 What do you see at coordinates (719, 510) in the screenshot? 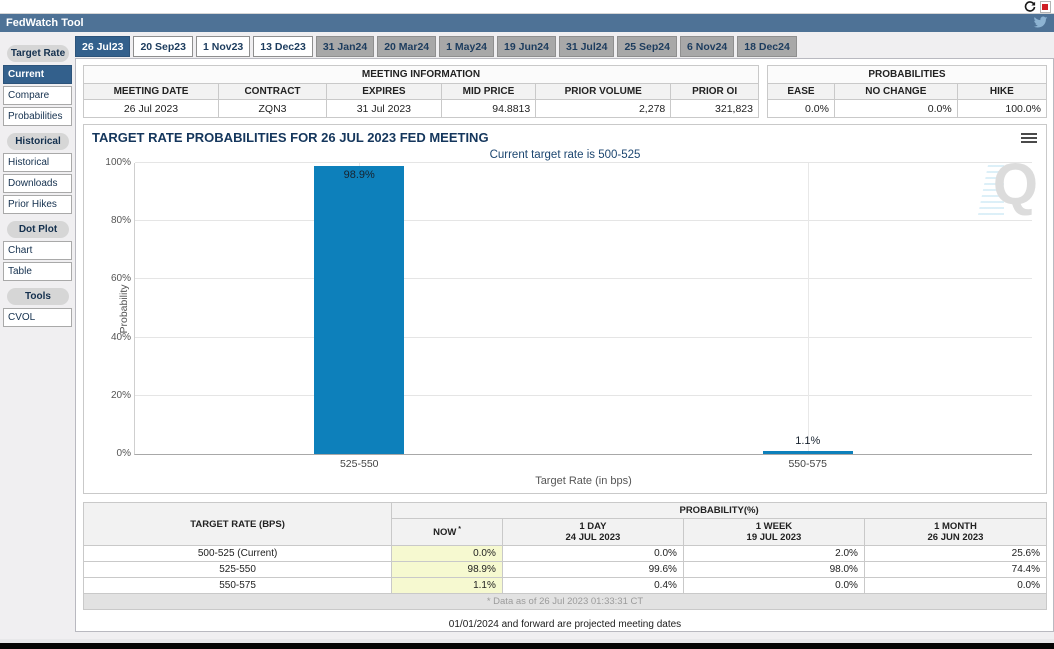
I see `col-probability-group: PROBABILITY(%)` at bounding box center [719, 510].